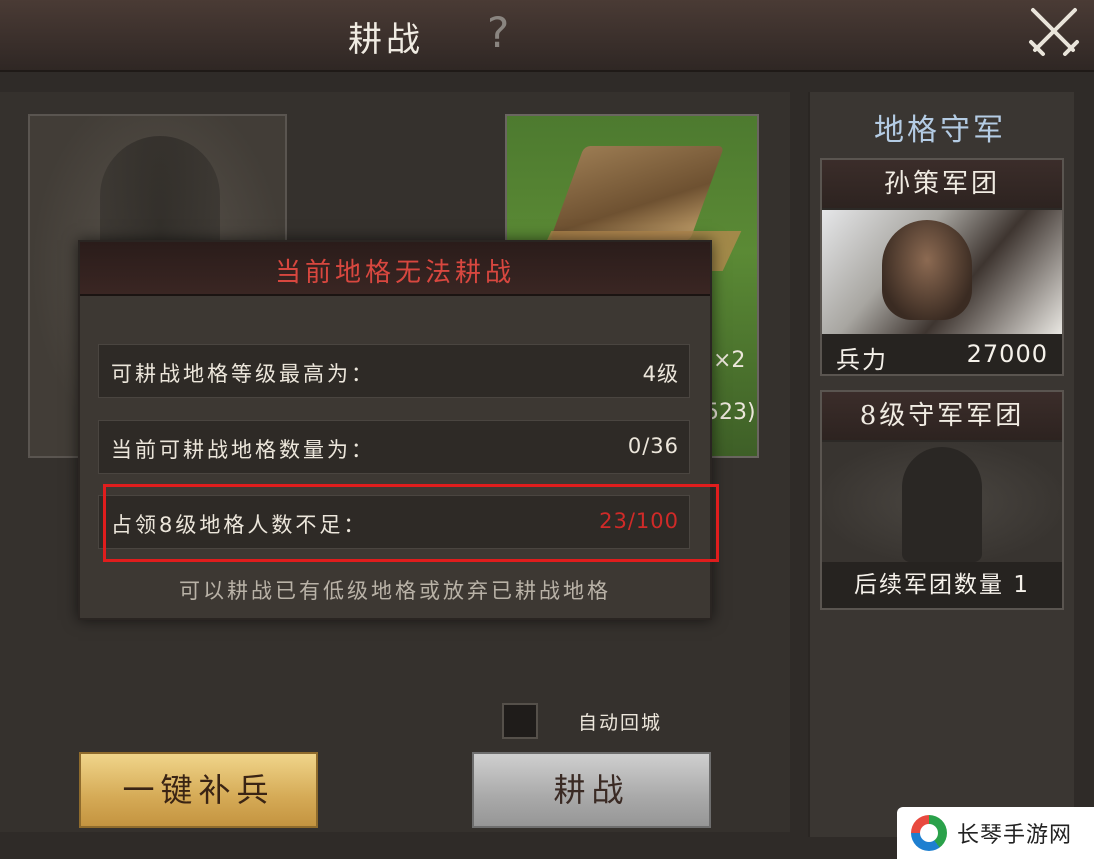 The image size is (1094, 859). Describe the element at coordinates (394, 522) in the screenshot. I see `occupy-count-row: 占领8级地格人数不足： 23/100` at that location.